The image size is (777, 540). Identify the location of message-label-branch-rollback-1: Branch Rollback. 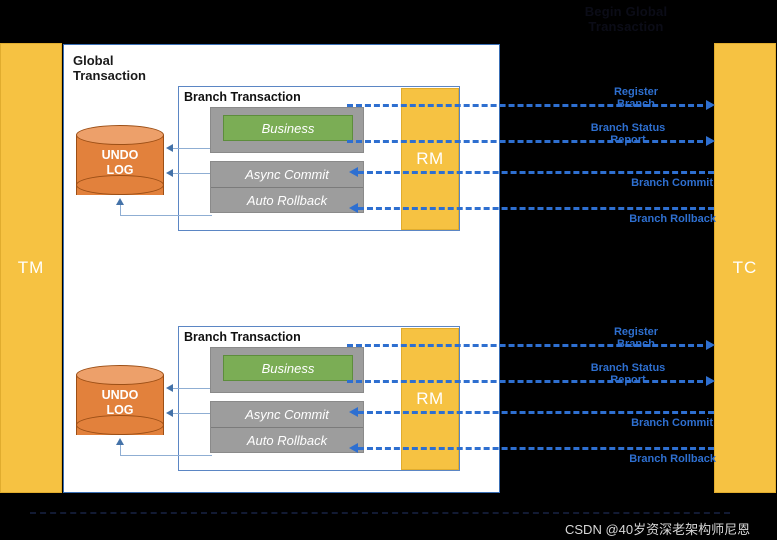
(672, 219).